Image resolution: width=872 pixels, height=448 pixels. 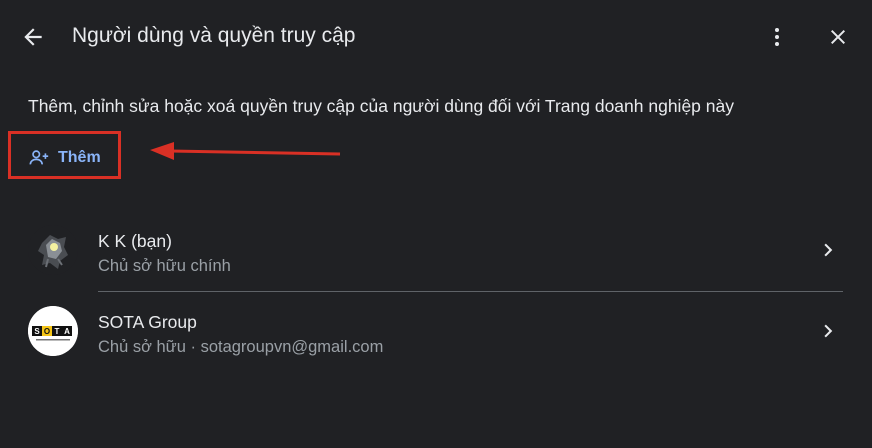 I want to click on user-name: SOTA Group, so click(x=147, y=322).